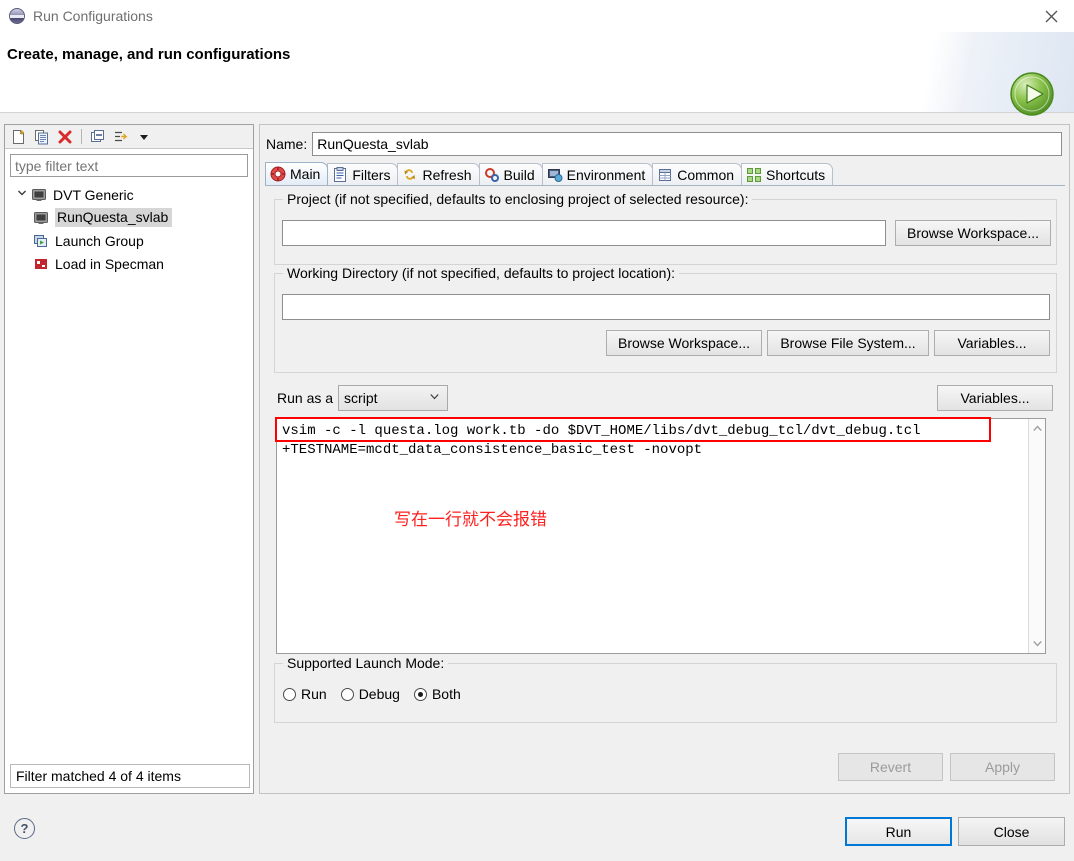  Describe the element at coordinates (81, 136) in the screenshot. I see `toolbar-separator` at that location.